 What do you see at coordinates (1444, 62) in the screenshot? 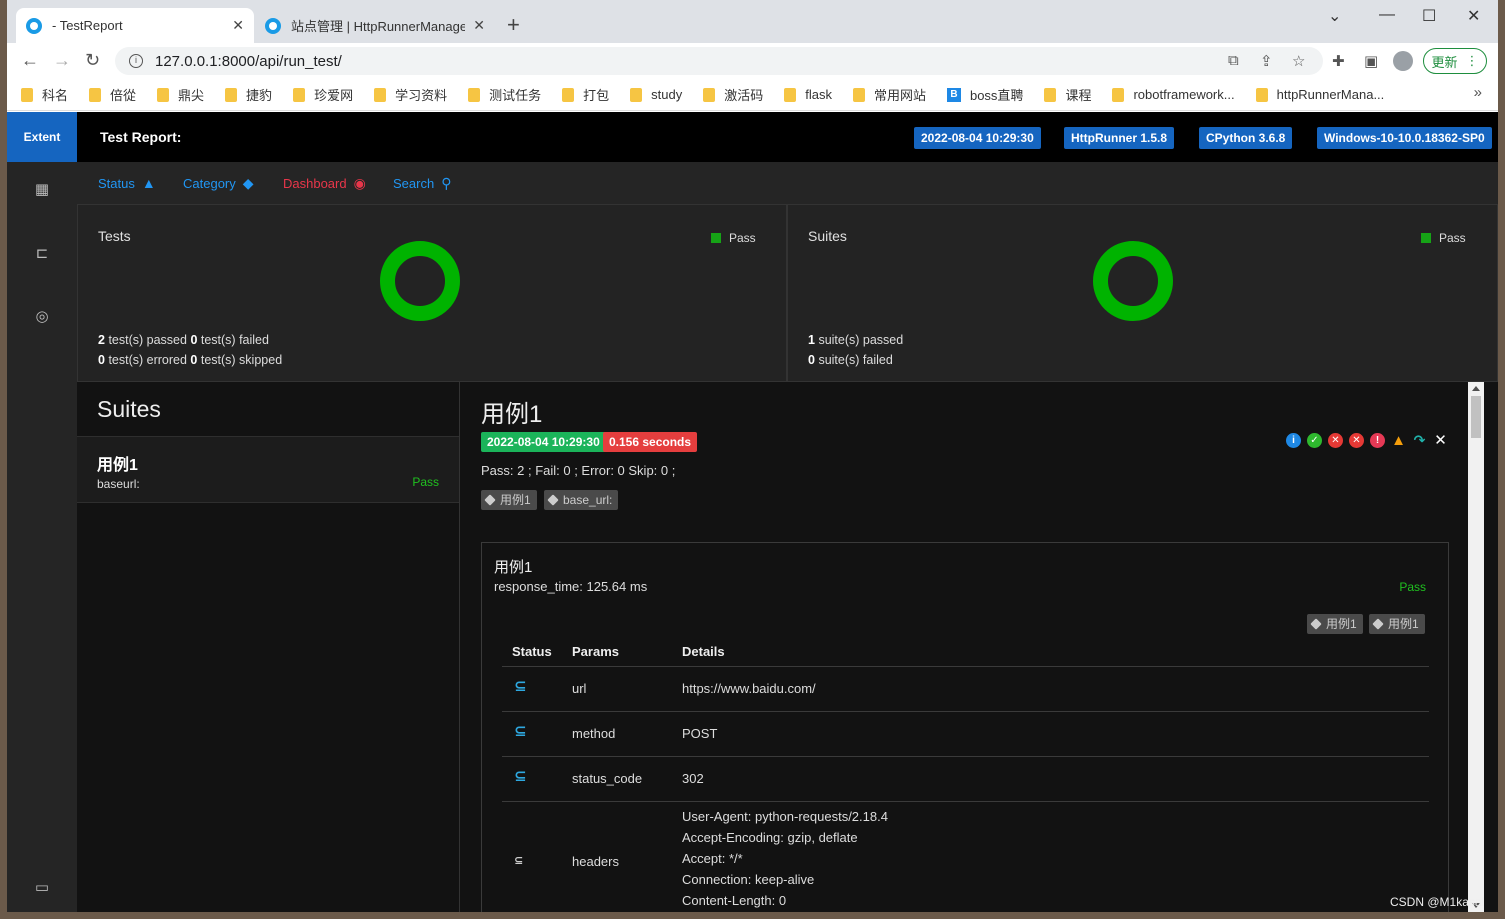
I see `update-label: 更新` at bounding box center [1444, 62].